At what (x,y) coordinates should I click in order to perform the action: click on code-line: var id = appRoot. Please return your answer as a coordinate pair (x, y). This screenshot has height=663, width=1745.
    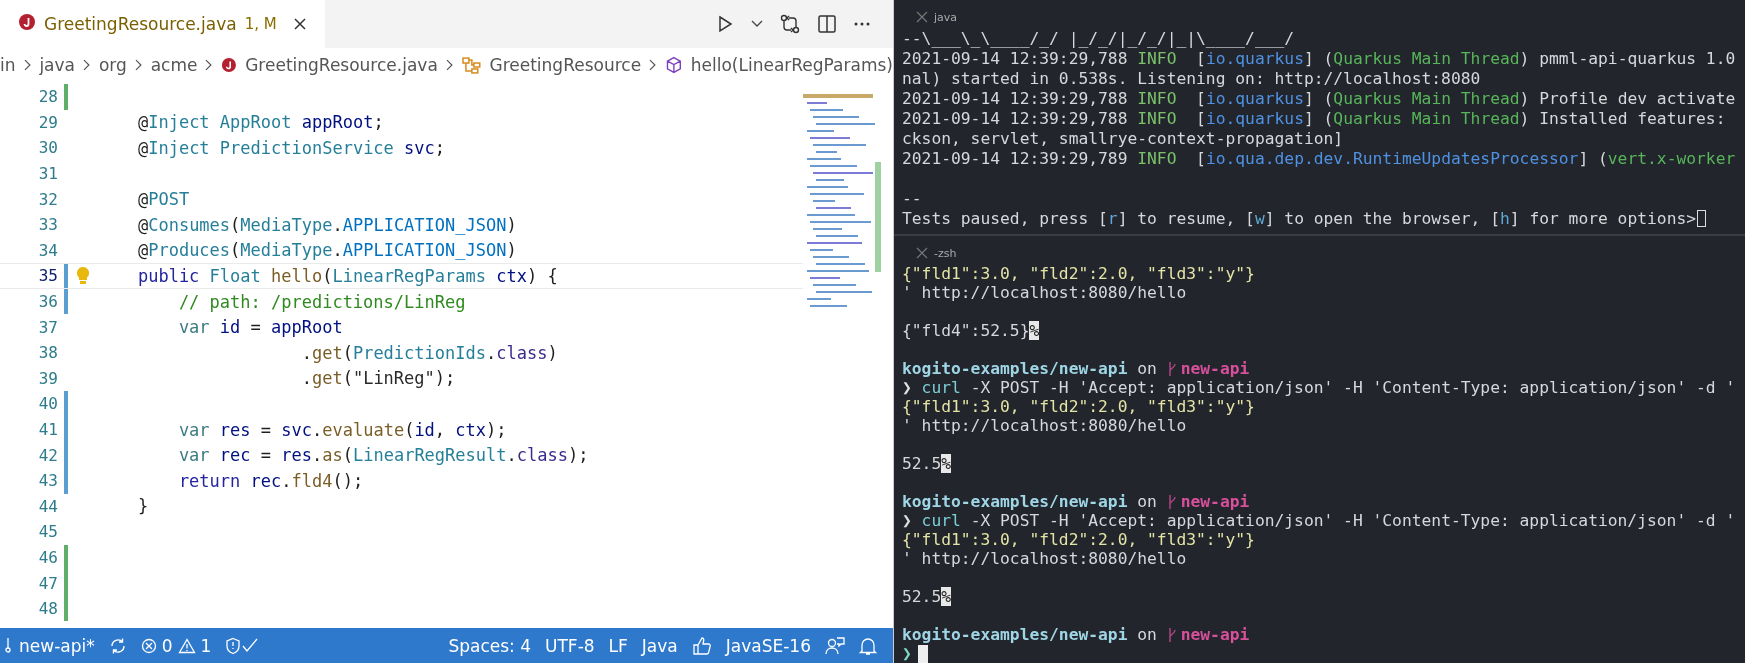
    Looking at the image, I should click on (260, 327).